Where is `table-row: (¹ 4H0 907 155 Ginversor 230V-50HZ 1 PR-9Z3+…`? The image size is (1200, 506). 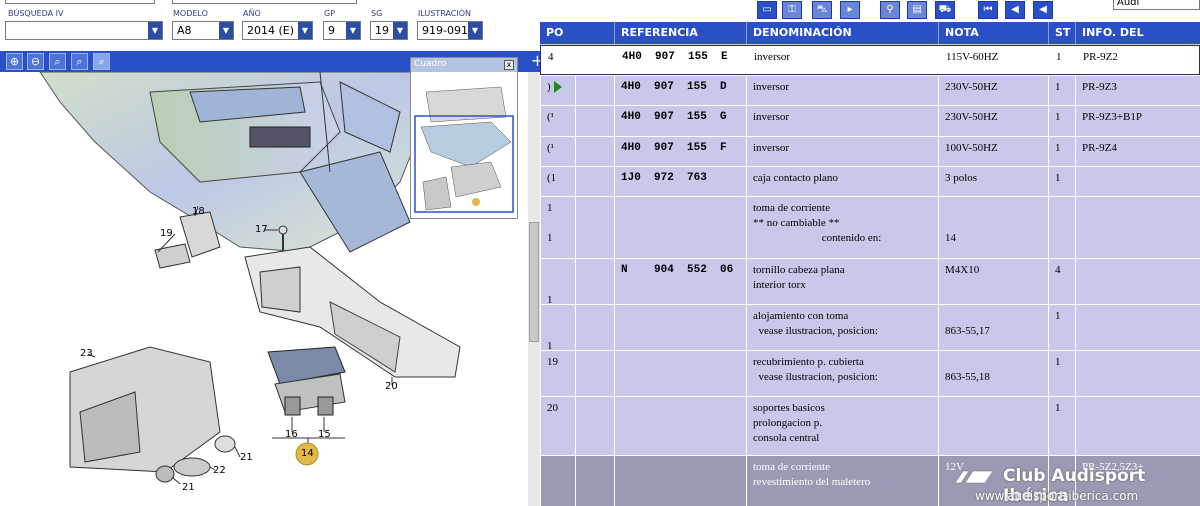
table-row: (¹ 4H0 907 155 Ginversor 230V-50HZ 1 PR-9Z3+… is located at coordinates (870, 120).